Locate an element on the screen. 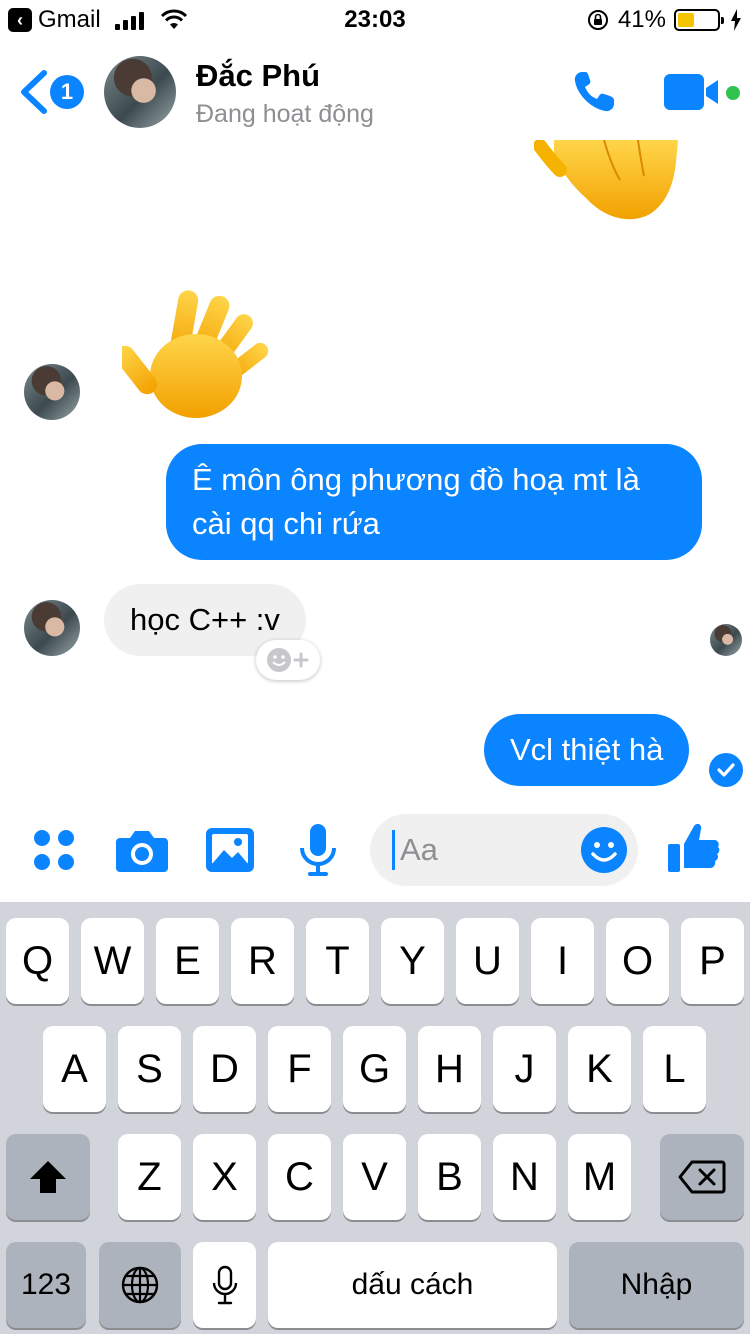  message-text: Vcl thiệt hà is located at coordinates (587, 749).